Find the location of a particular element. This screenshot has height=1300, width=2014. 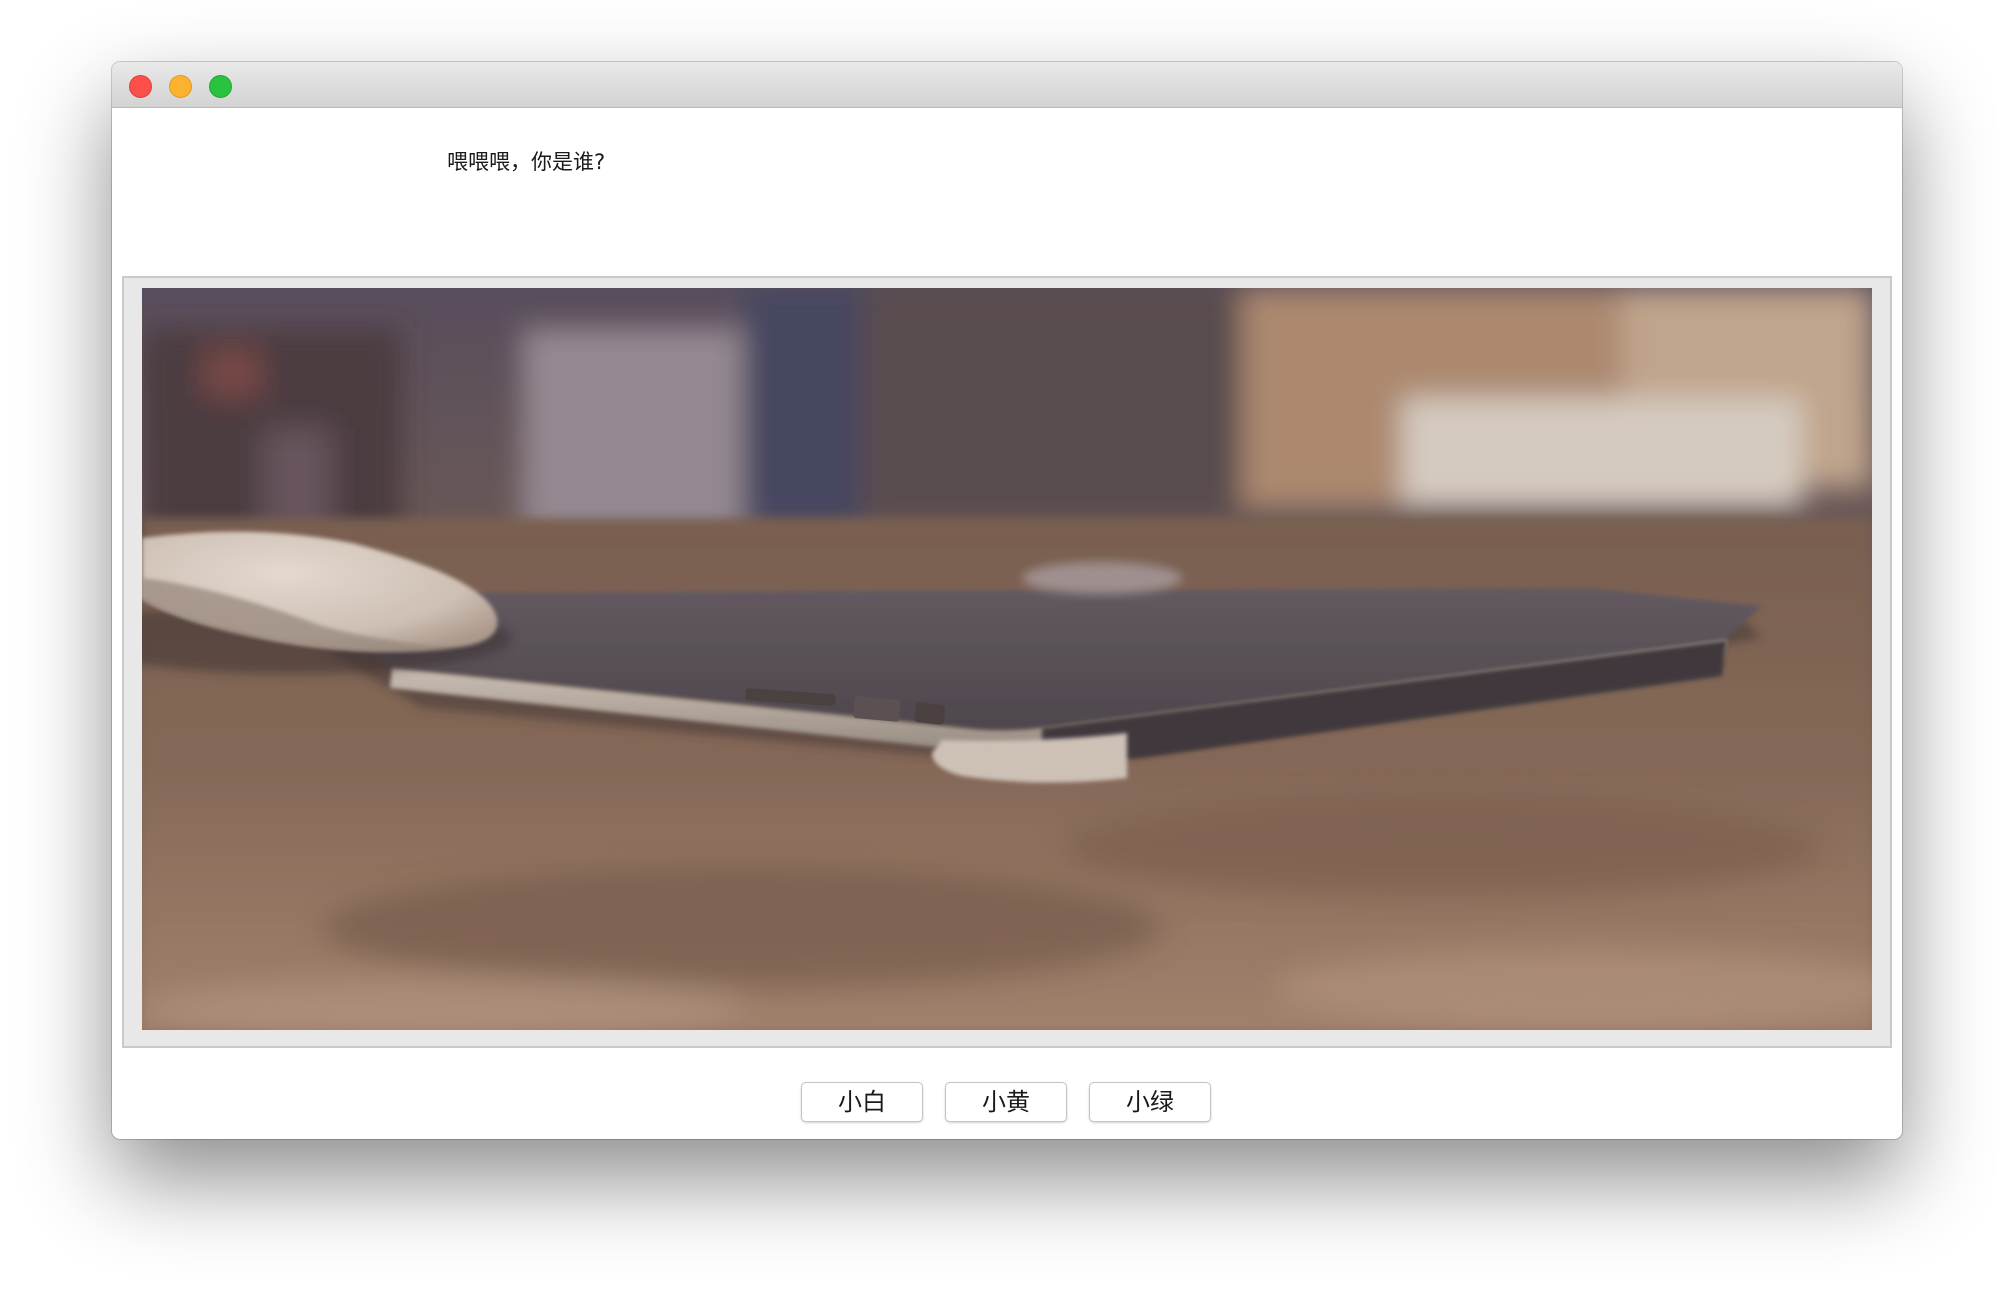

xiaohuang-button: 小黄 is located at coordinates (1006, 1102).